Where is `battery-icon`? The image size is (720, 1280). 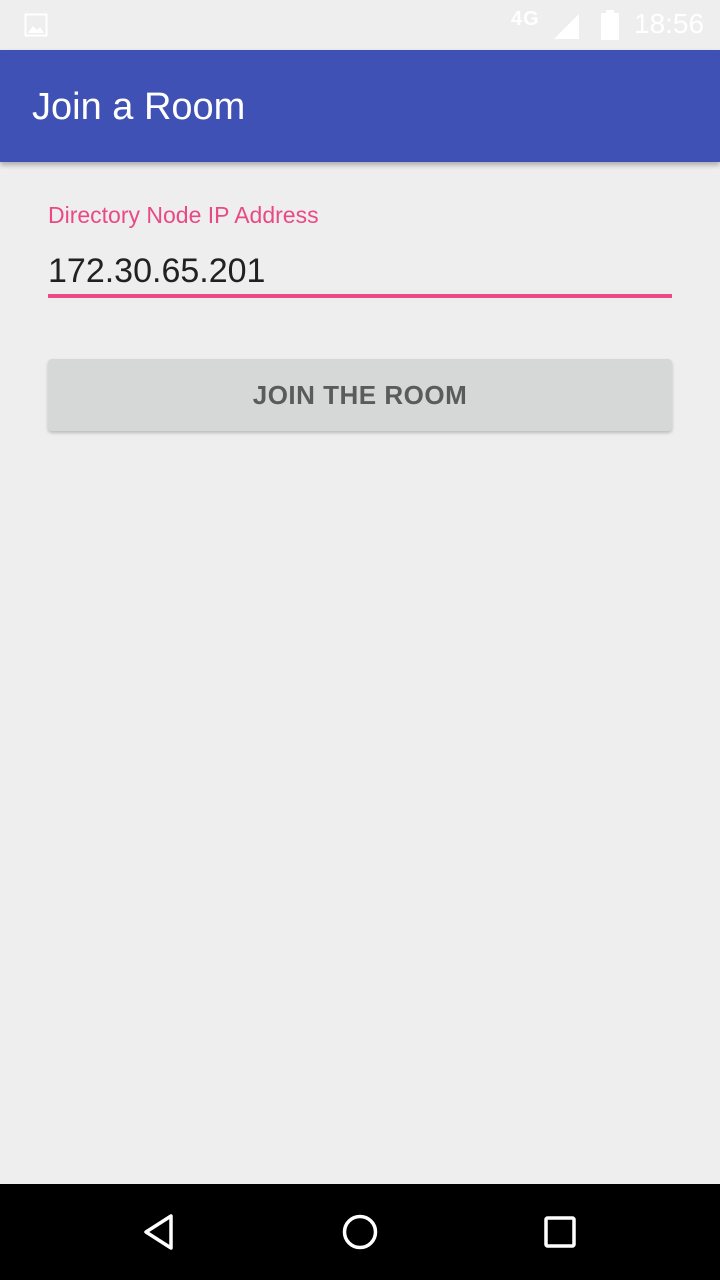
battery-icon is located at coordinates (610, 25).